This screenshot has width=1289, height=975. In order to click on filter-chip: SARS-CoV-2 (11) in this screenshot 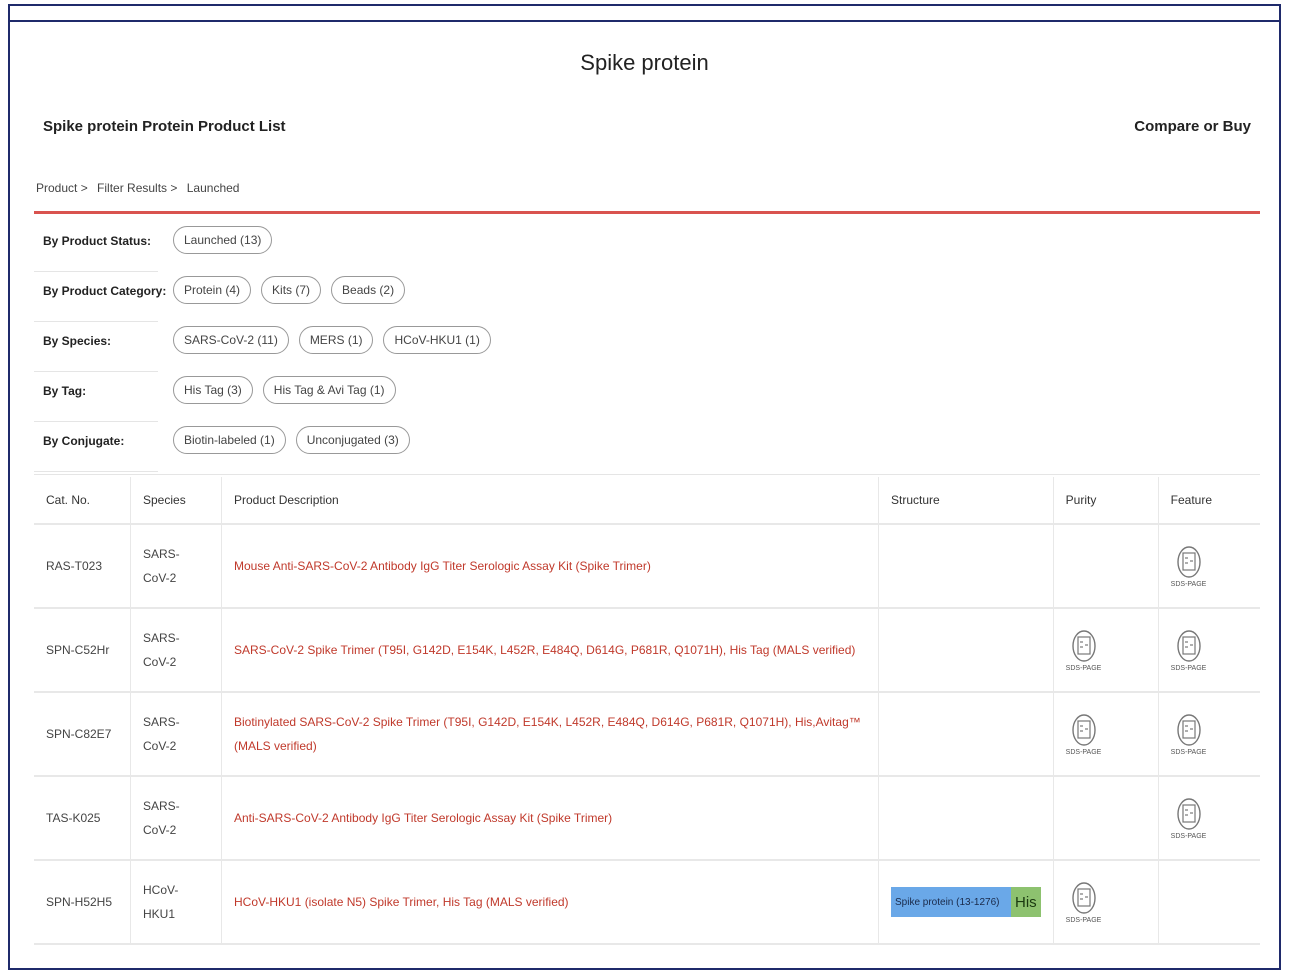, I will do `click(231, 340)`.